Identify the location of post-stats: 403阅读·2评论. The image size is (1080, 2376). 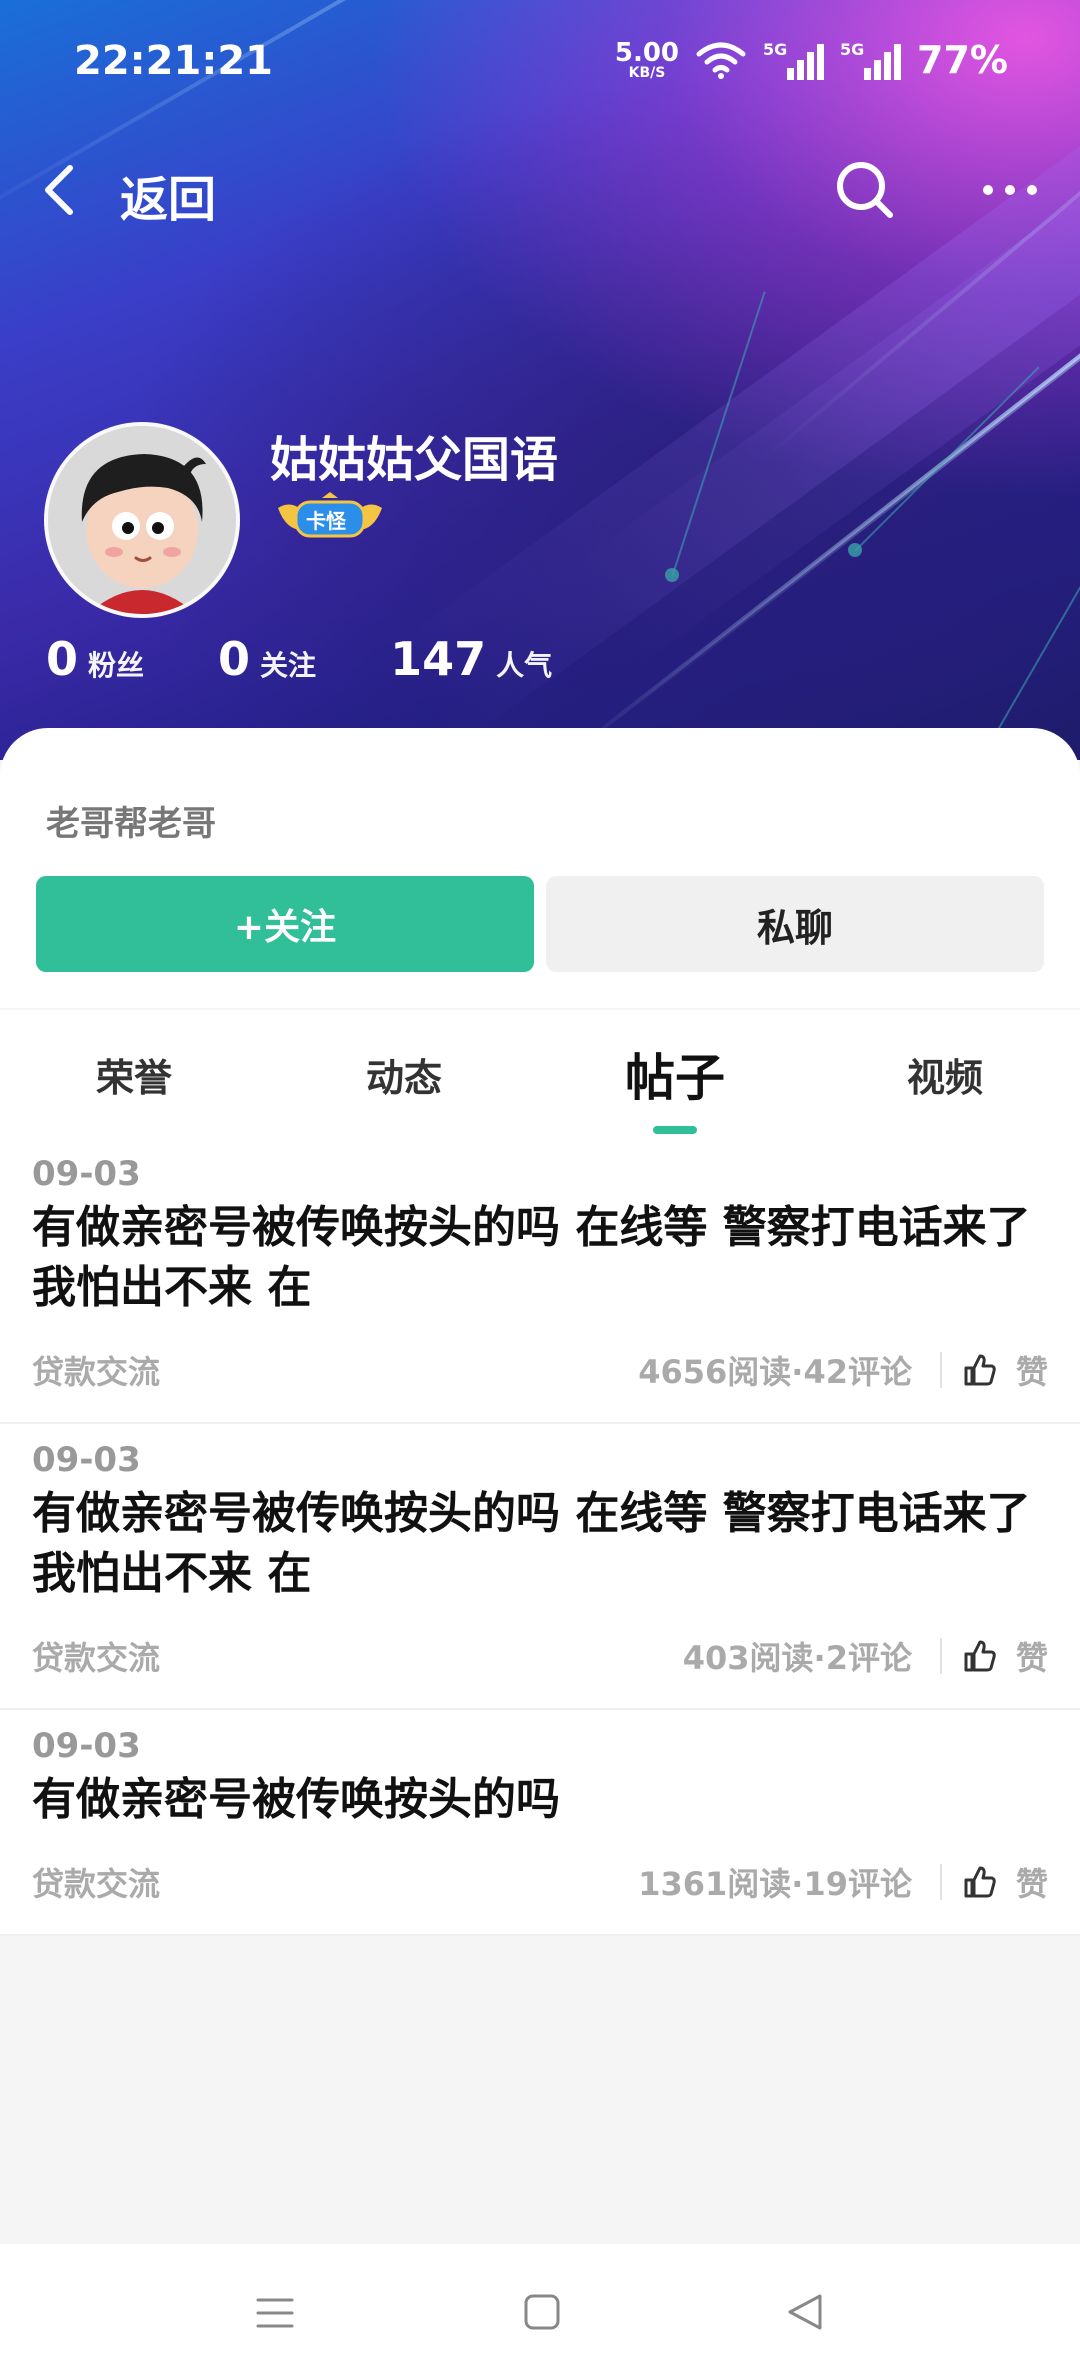
(797, 1658).